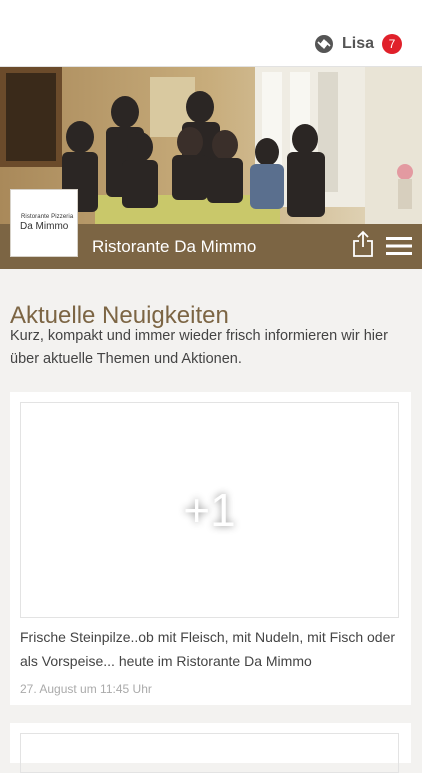 This screenshot has width=422, height=773. I want to click on top-bar: Lisa 7, so click(211, 33).